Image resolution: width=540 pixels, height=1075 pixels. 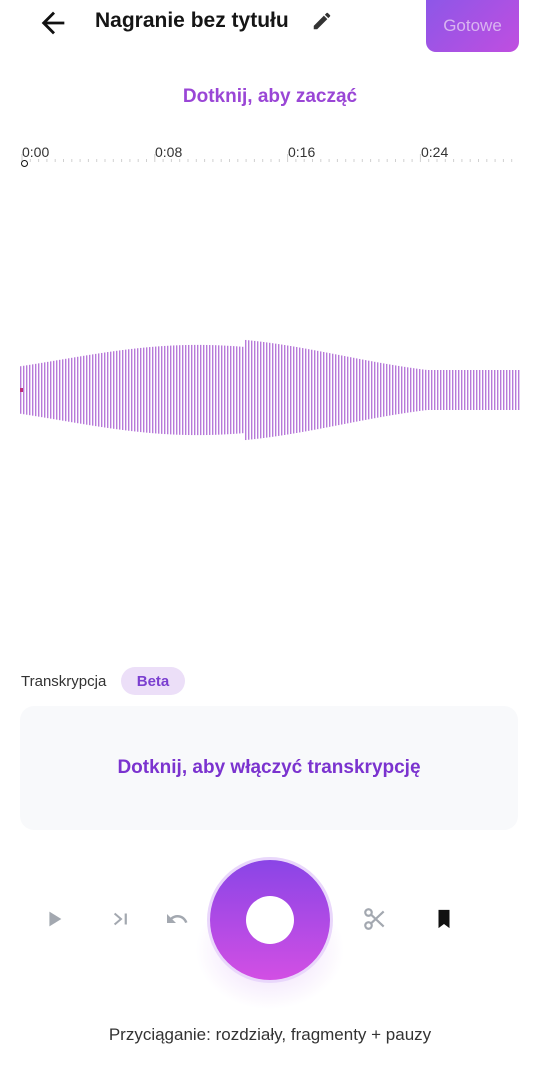 I want to click on pencil-icon, so click(x=322, y=21).